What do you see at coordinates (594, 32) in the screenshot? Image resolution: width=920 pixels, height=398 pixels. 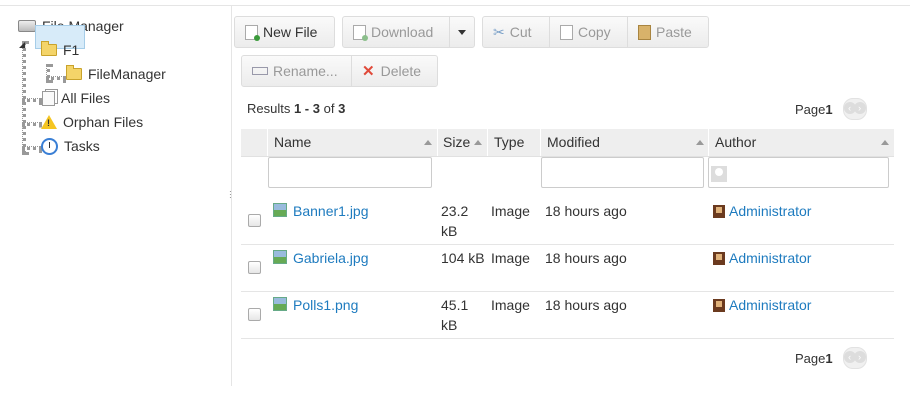 I see `copy-label: Copy` at bounding box center [594, 32].